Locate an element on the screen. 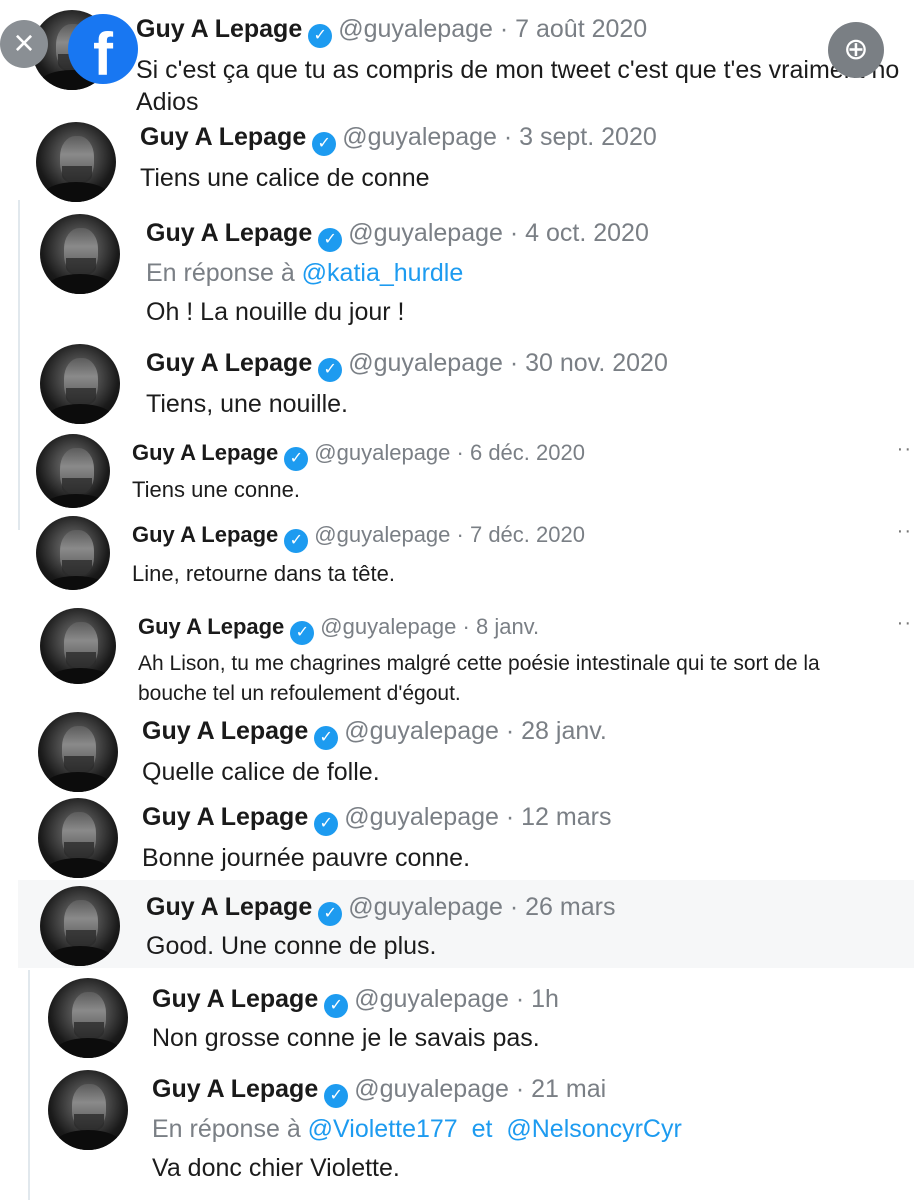 The height and width of the screenshot is (1200, 914). tweet-header: Guy A Lepage ✓ @guyalepage · 12 mars is located at coordinates (376, 819).